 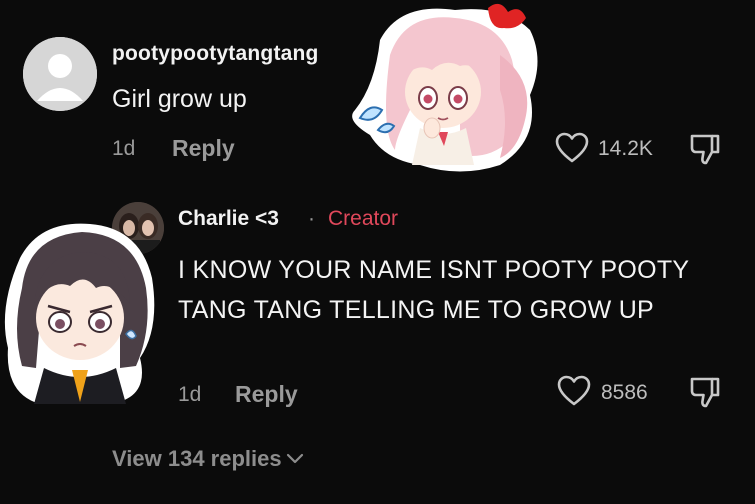 I want to click on comment-text: Girl grow up, so click(x=179, y=99).